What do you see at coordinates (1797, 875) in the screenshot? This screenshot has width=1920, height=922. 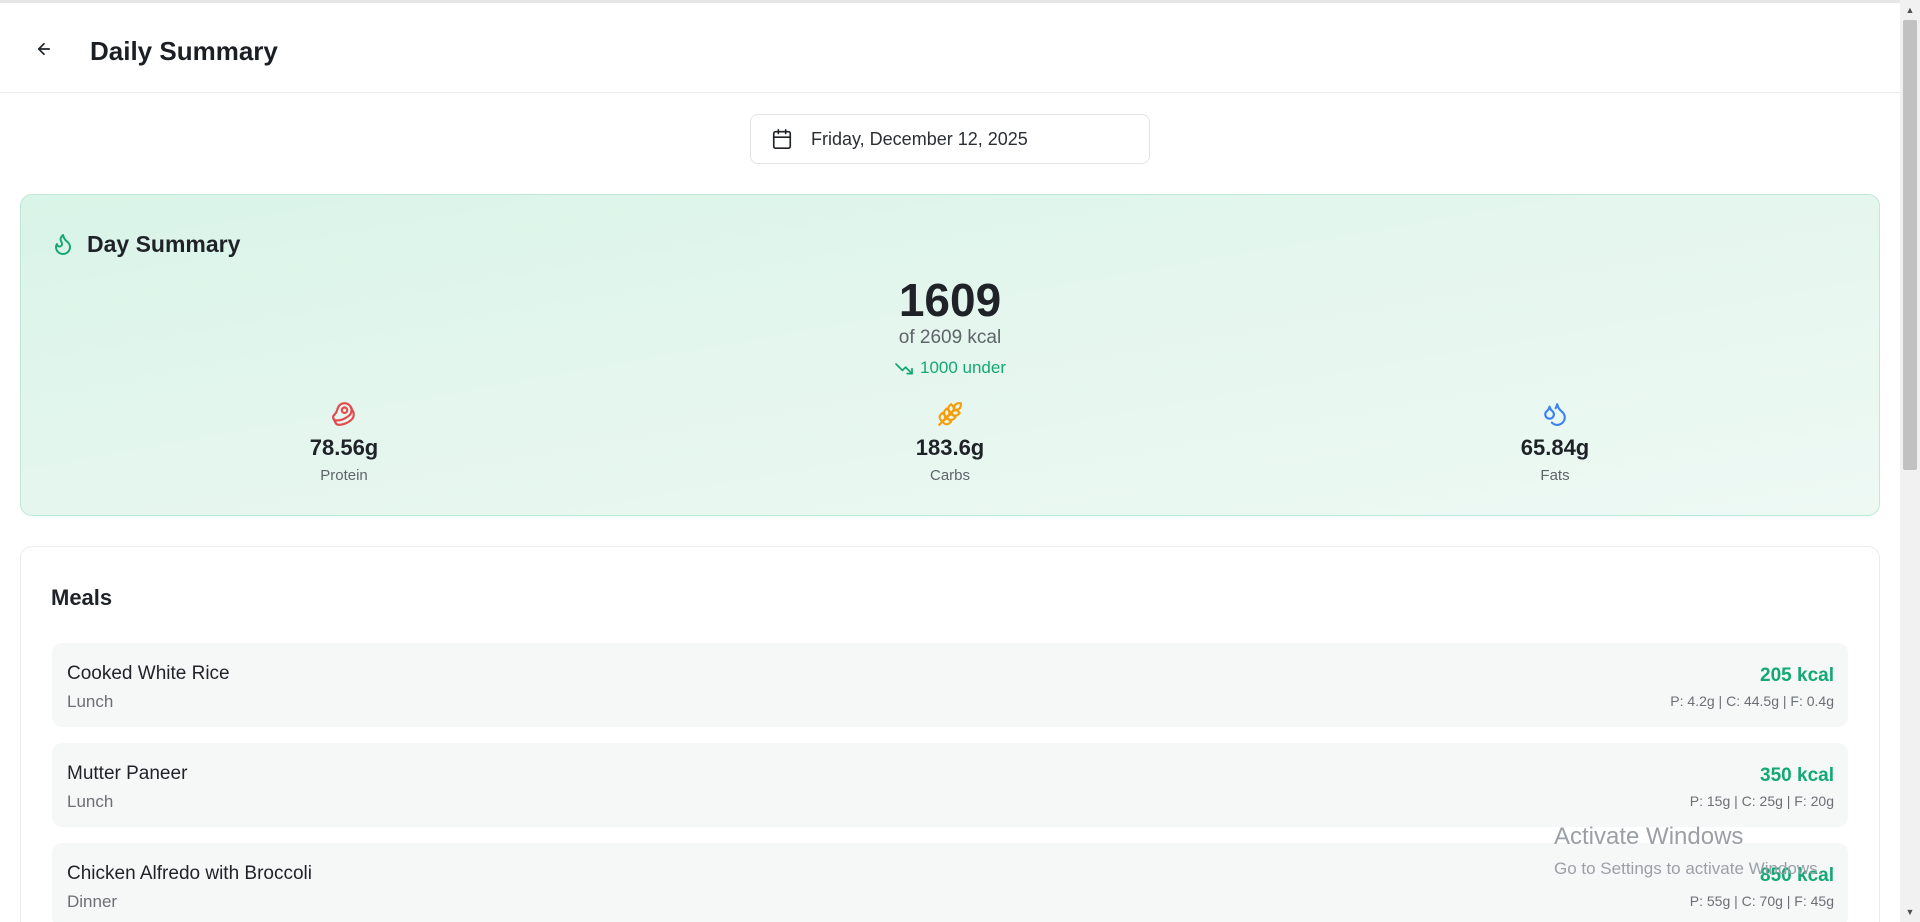 I see `meal-calories: 850 kcal` at bounding box center [1797, 875].